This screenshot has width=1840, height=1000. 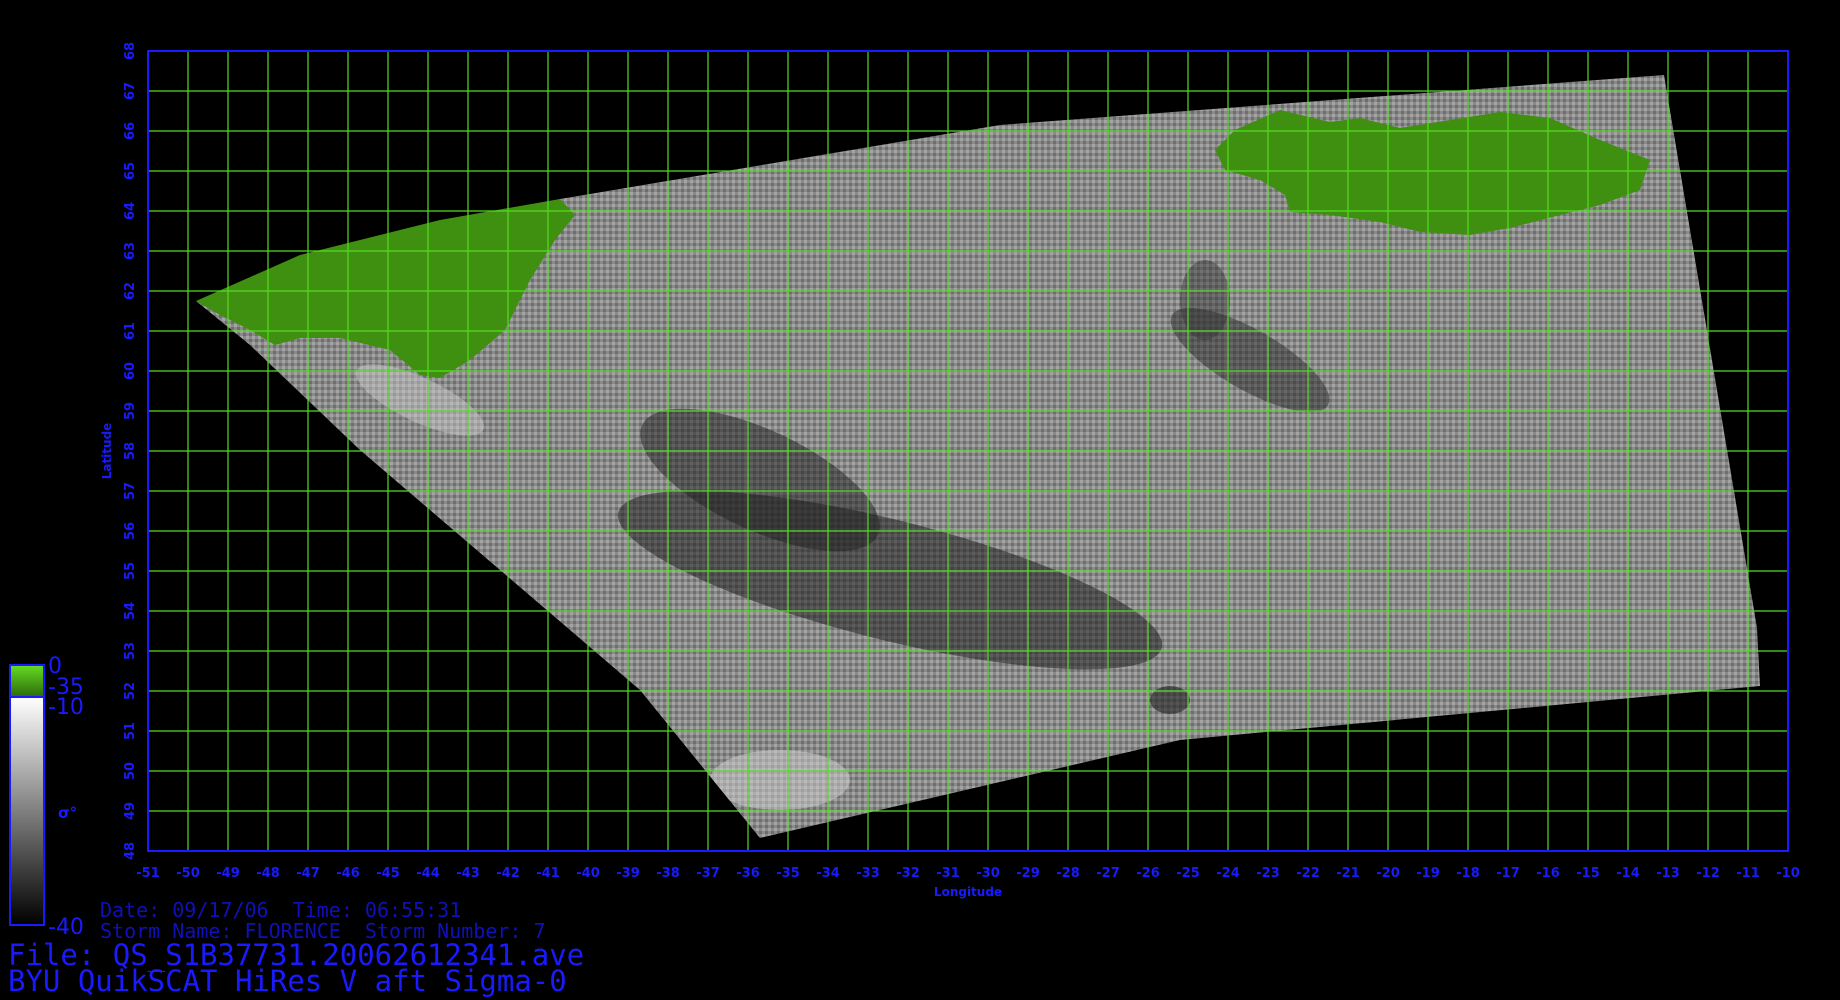 What do you see at coordinates (228, 873) in the screenshot?
I see `longitude-tick-label: -49` at bounding box center [228, 873].